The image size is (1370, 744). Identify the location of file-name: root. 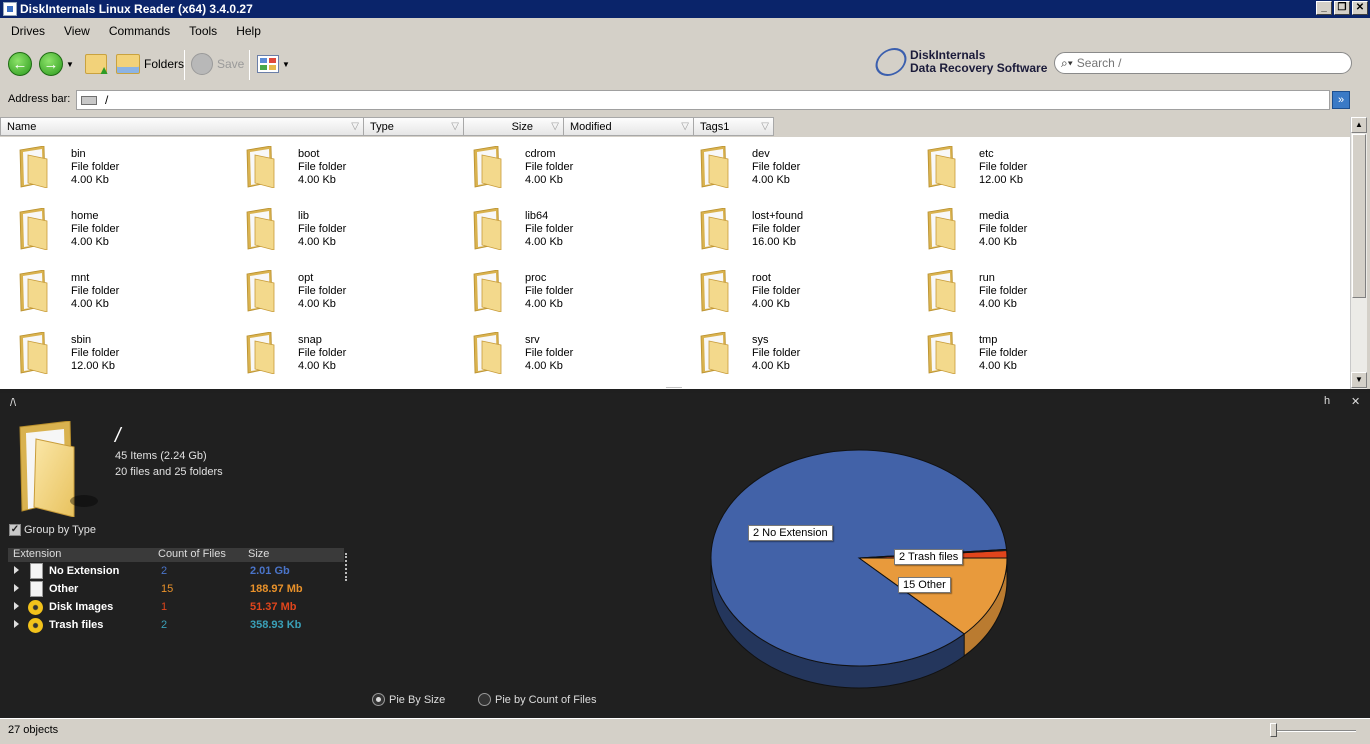
(761, 278).